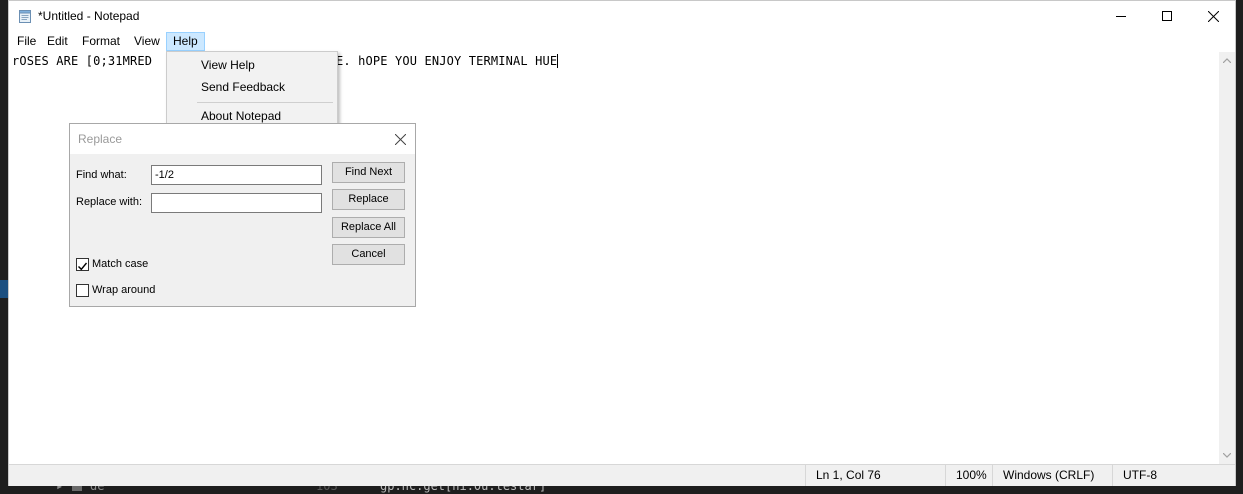 The image size is (1243, 494). Describe the element at coordinates (875, 475) in the screenshot. I see `status-cursor-position: Ln 1, Col 76` at that location.